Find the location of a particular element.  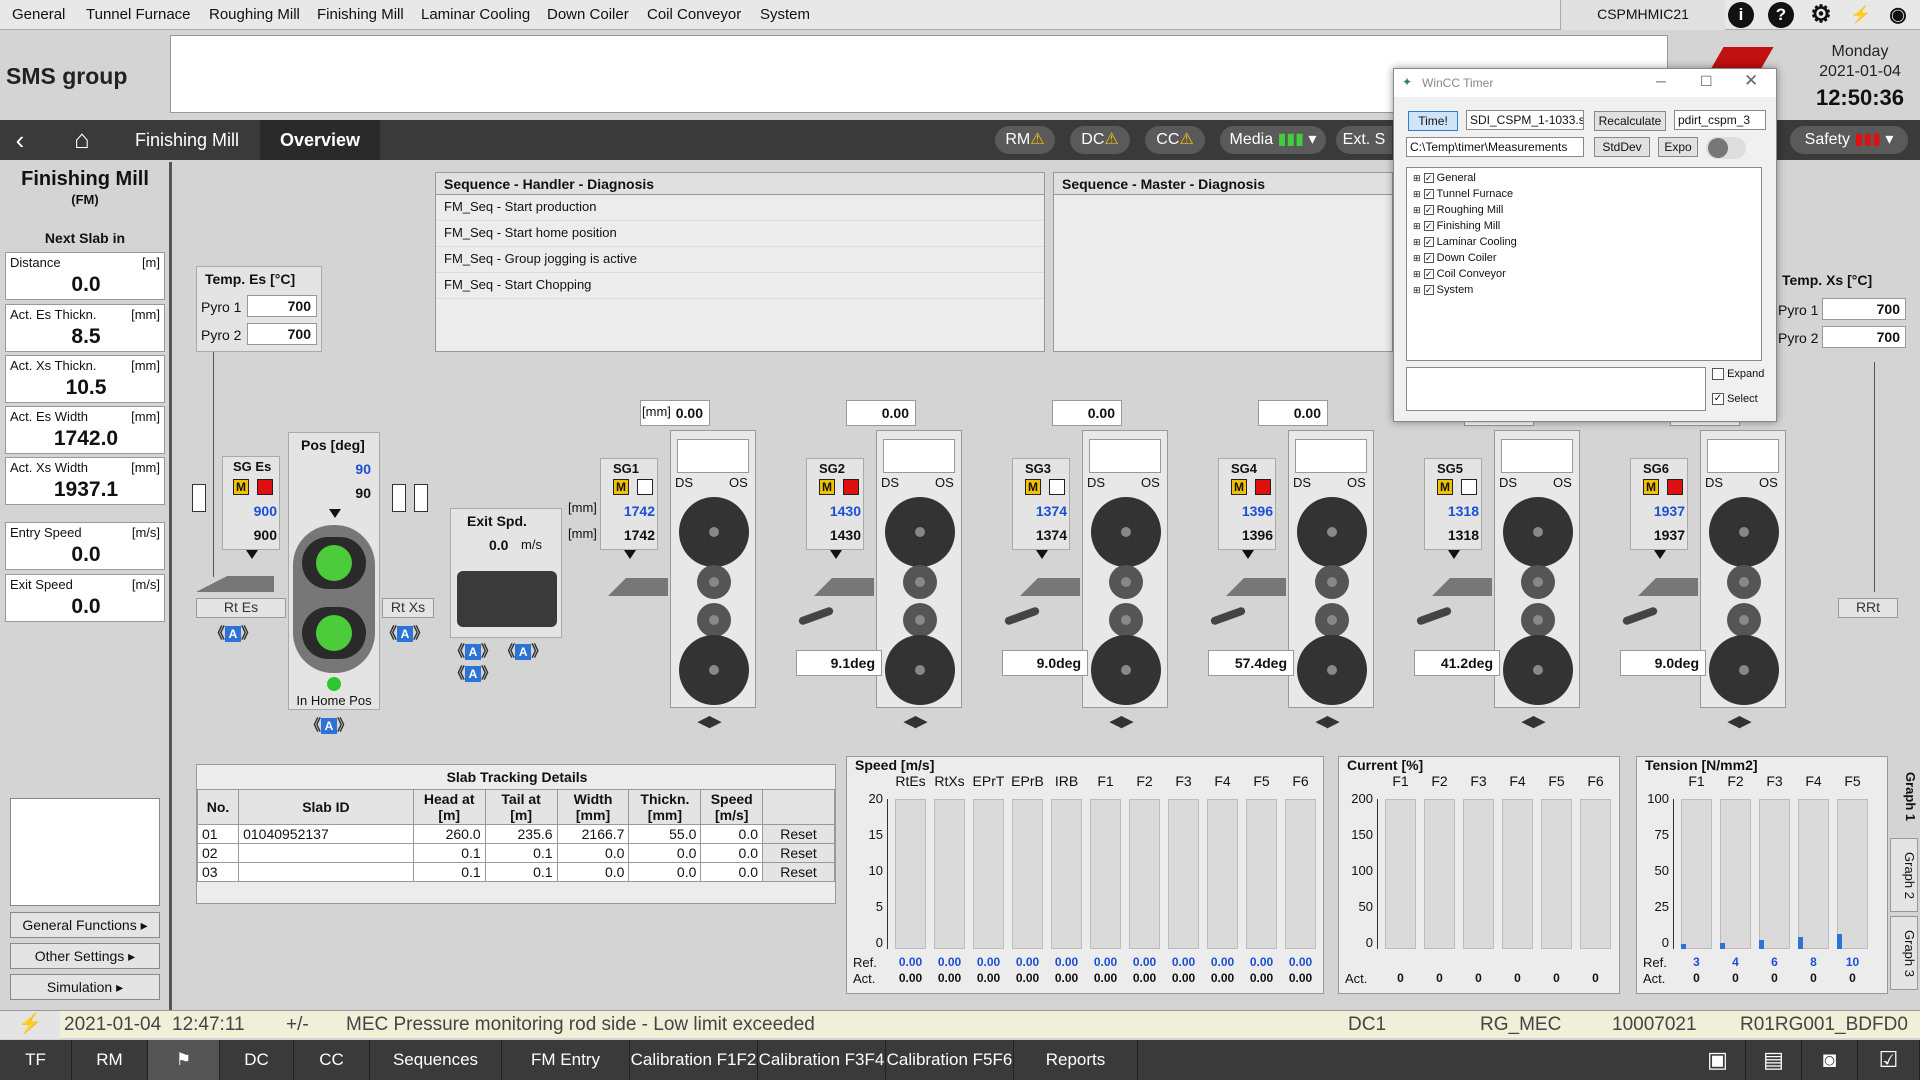

calibration-f1f2-button: Calibration F1F2 is located at coordinates (694, 1060).